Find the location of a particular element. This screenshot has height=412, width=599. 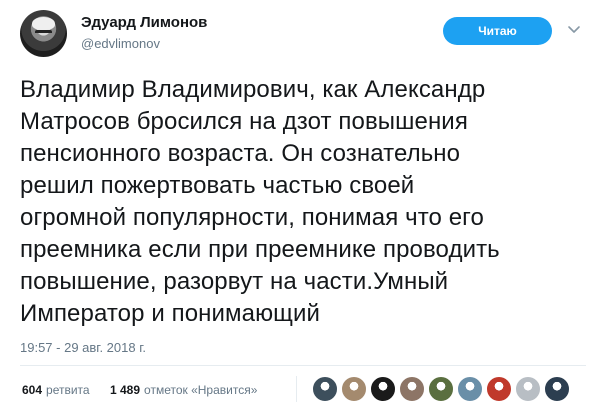

retweets-label: ретвита is located at coordinates (68, 390).